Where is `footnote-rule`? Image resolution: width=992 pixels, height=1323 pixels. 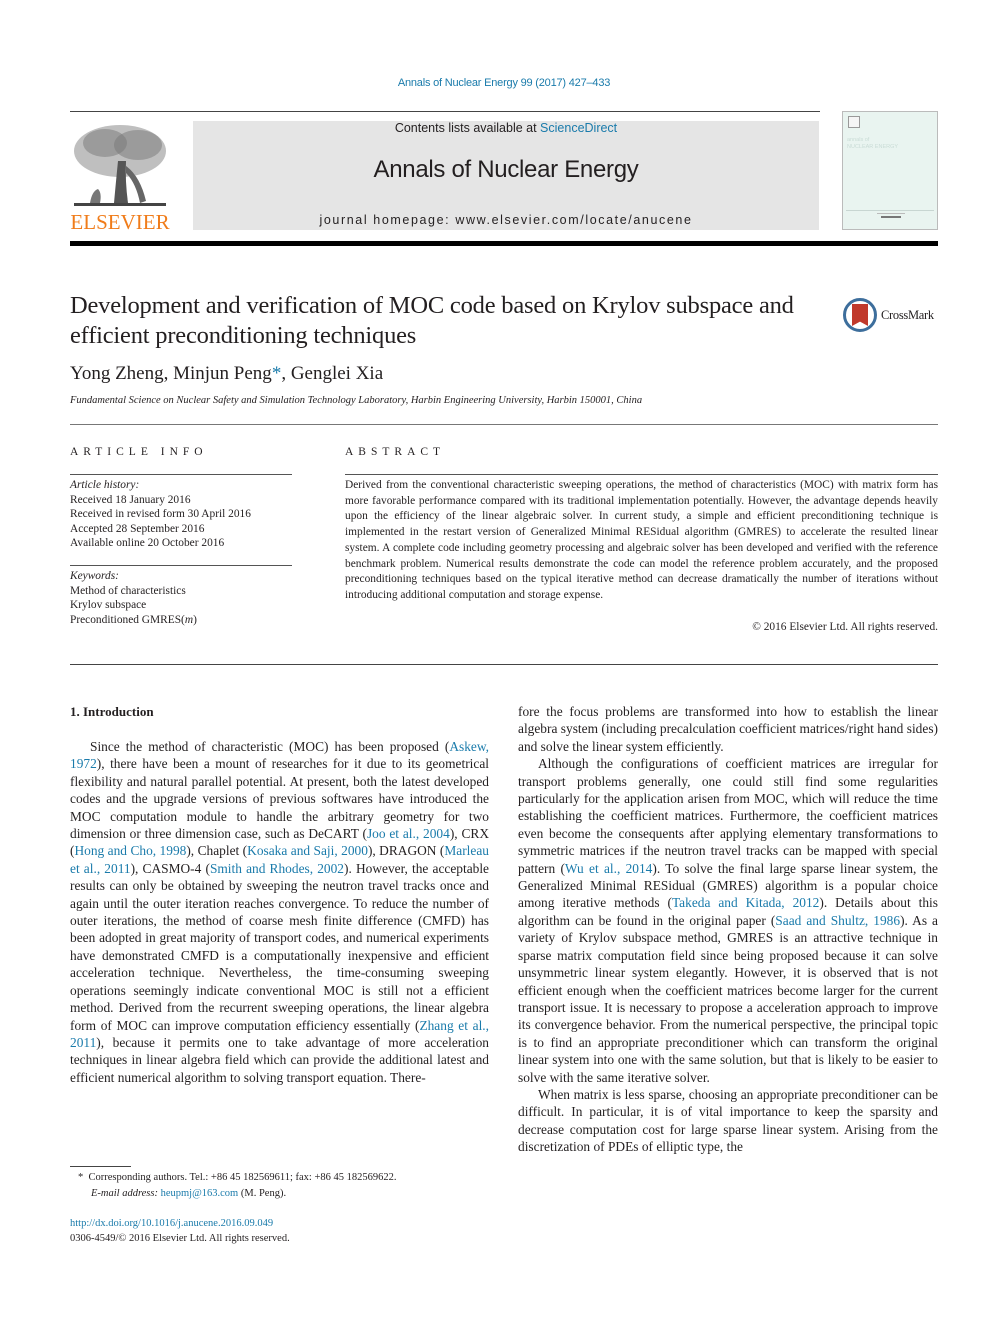 footnote-rule is located at coordinates (100, 1166).